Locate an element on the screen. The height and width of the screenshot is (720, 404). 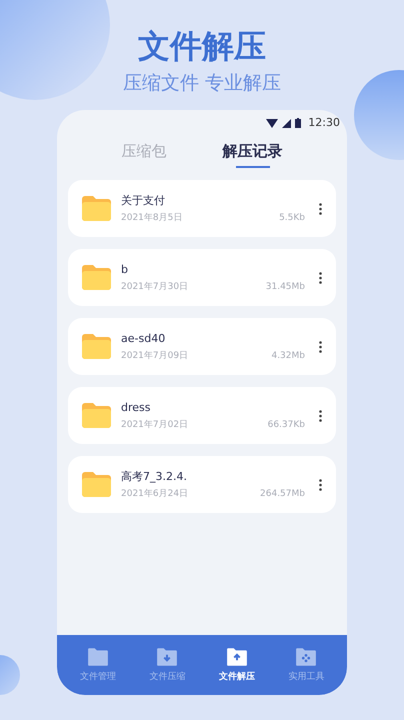
file-card: dress 2021年7月02日 66.37Kb is located at coordinates (202, 415).